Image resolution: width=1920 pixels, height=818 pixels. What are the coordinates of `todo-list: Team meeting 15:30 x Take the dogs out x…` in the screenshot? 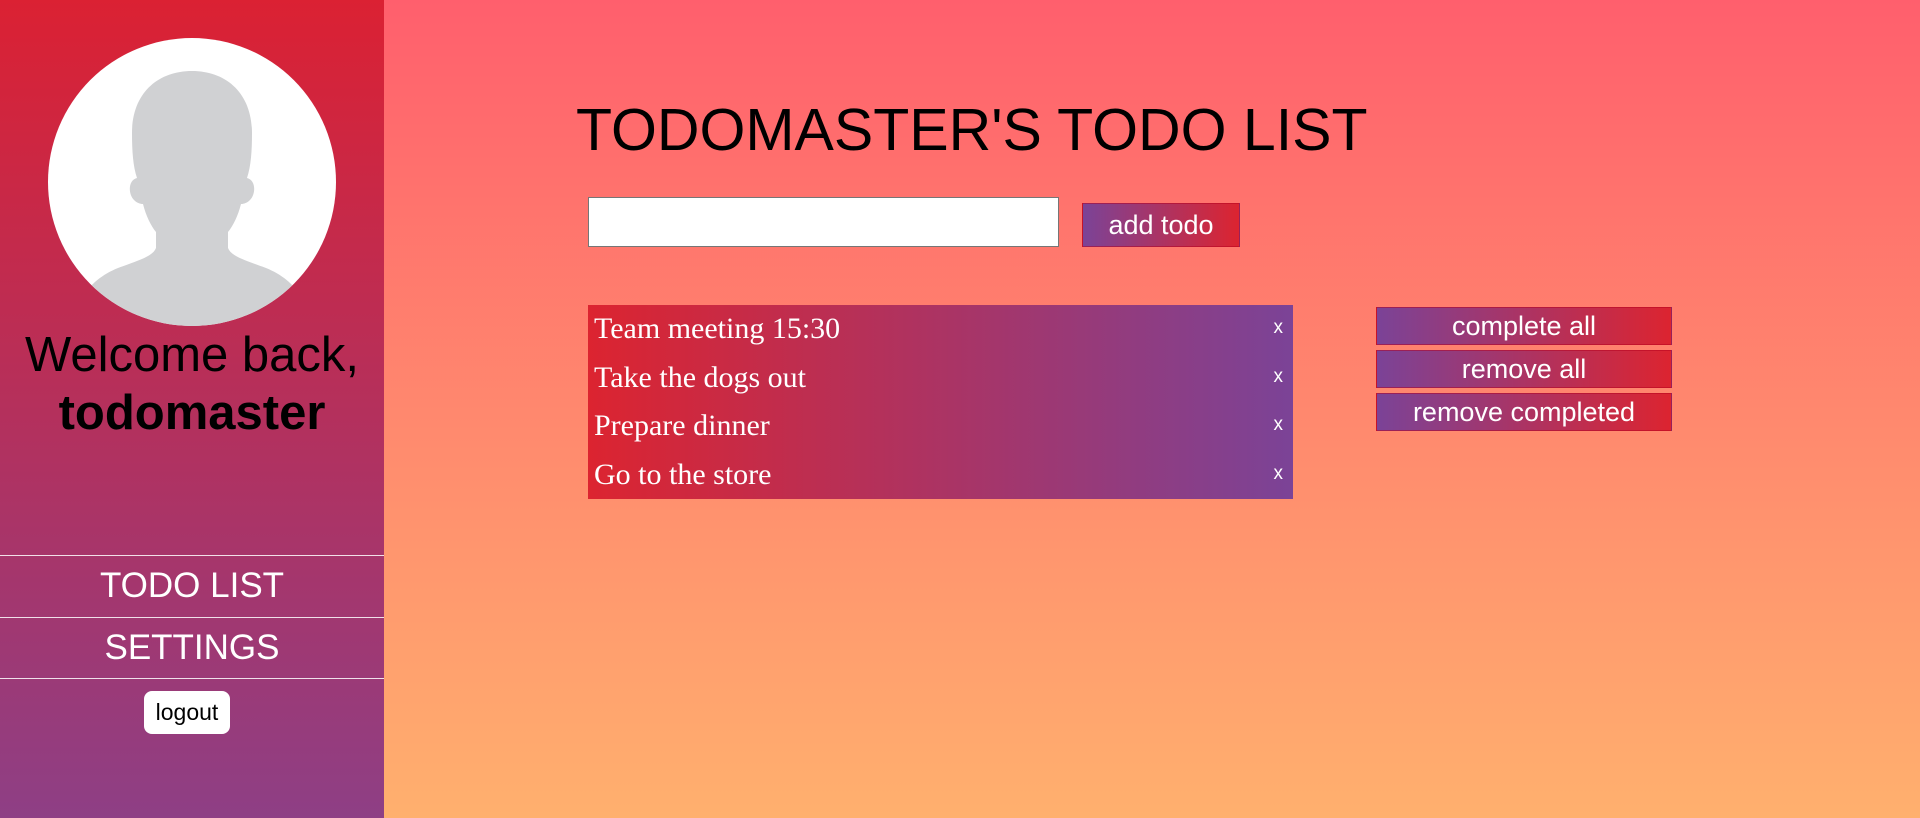 It's located at (940, 402).